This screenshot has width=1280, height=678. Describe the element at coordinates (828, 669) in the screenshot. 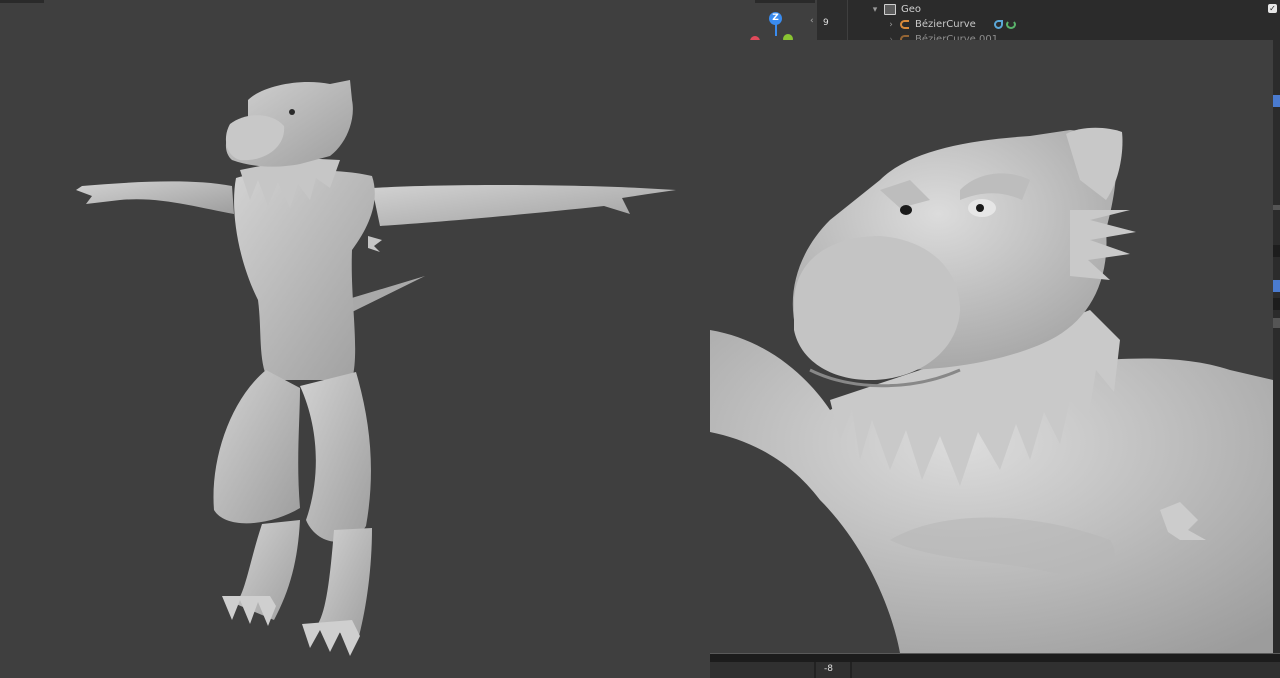

I see `frame-number-bottom: -8` at that location.